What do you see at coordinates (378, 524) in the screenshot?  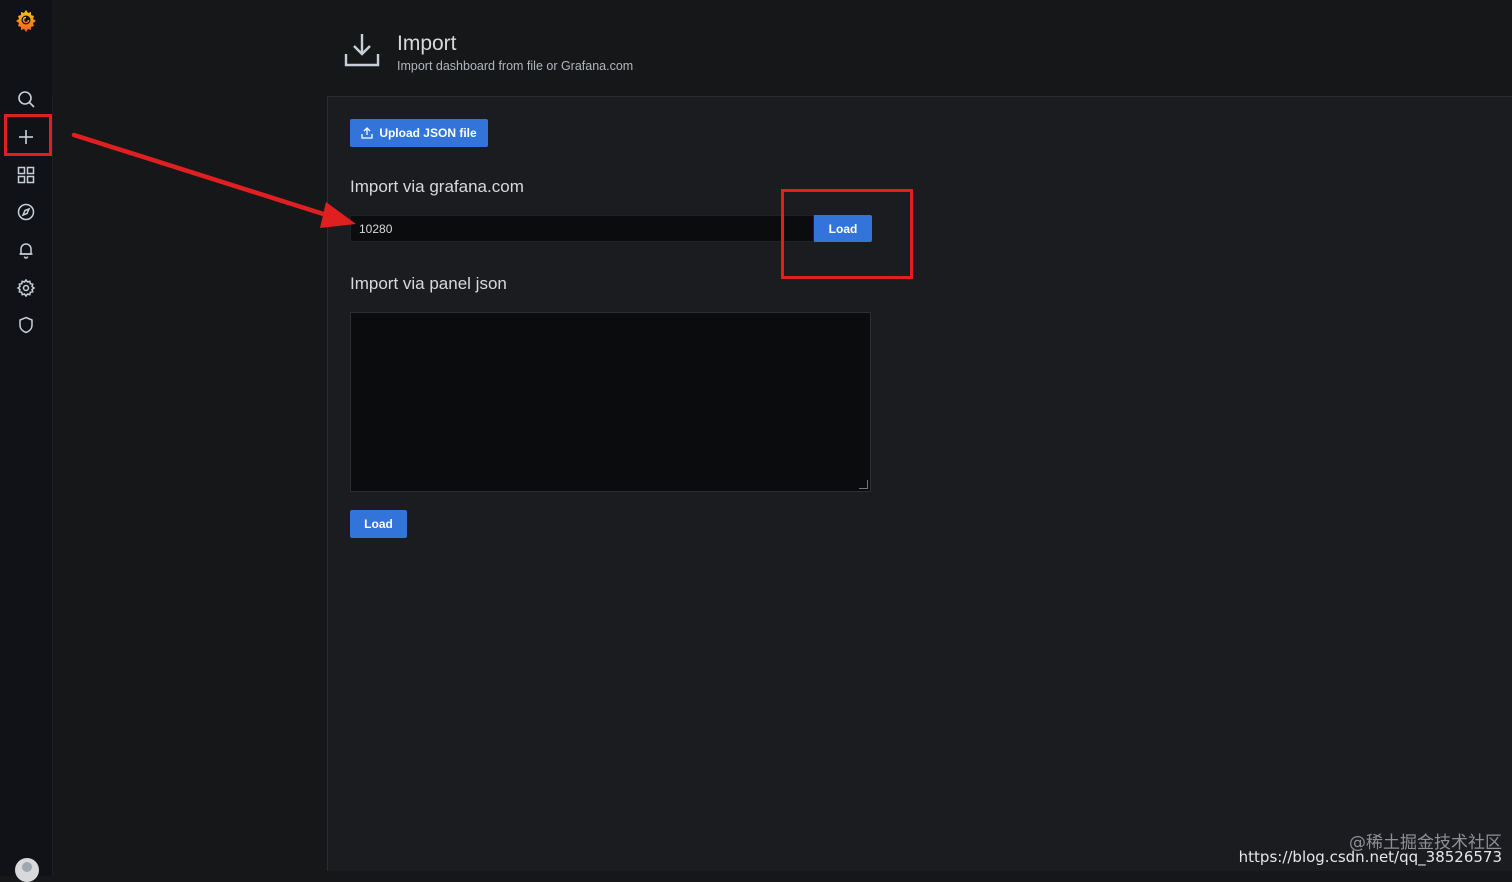 I see `panel-json-load-button: Load` at bounding box center [378, 524].